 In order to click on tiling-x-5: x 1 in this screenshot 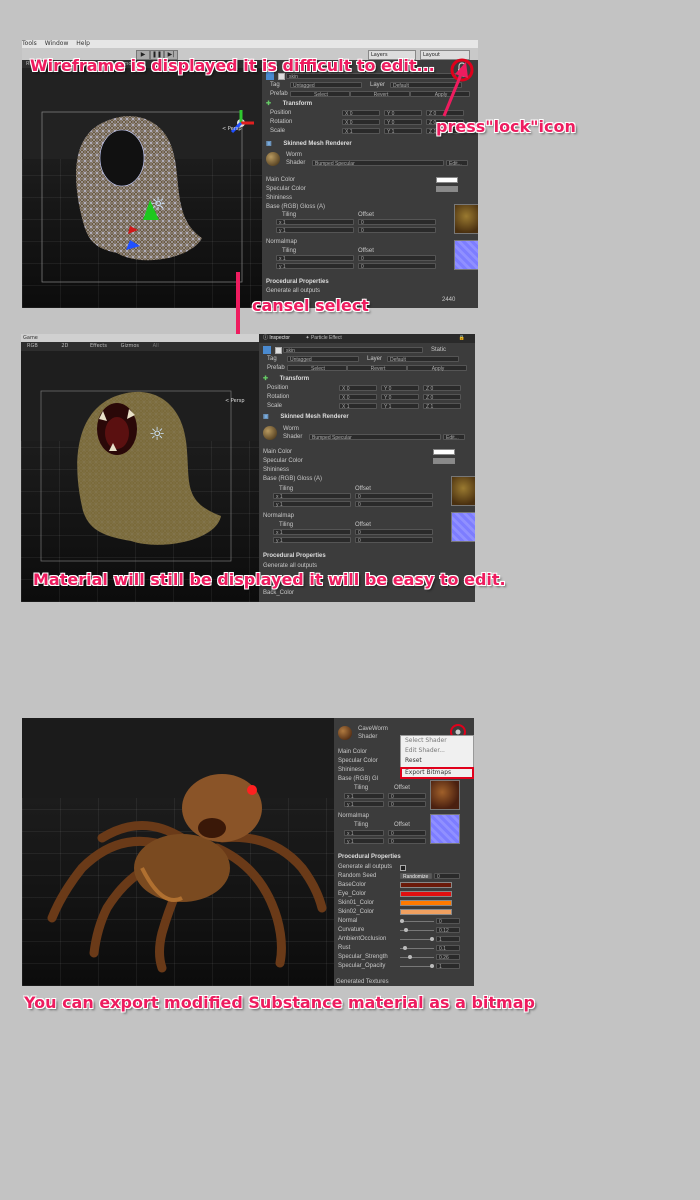, I will do `click(364, 796)`.